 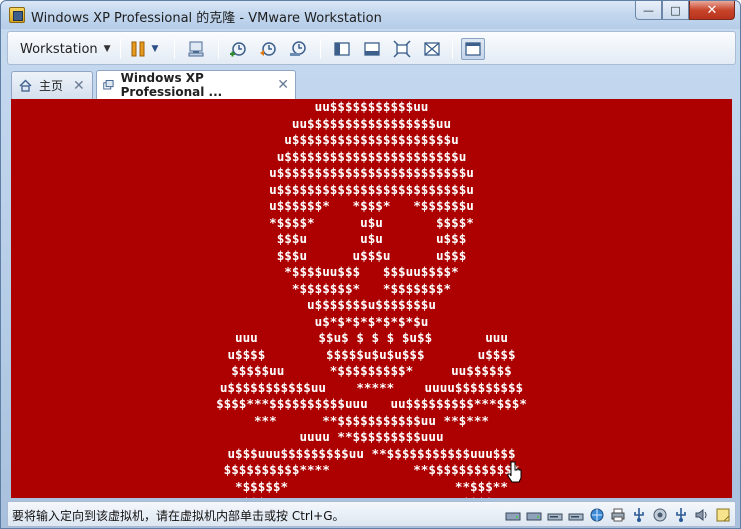 I want to click on ransom-ascii-line: uuu $$u$ $ $ $ $u$$ uuu, so click(x=371, y=337).